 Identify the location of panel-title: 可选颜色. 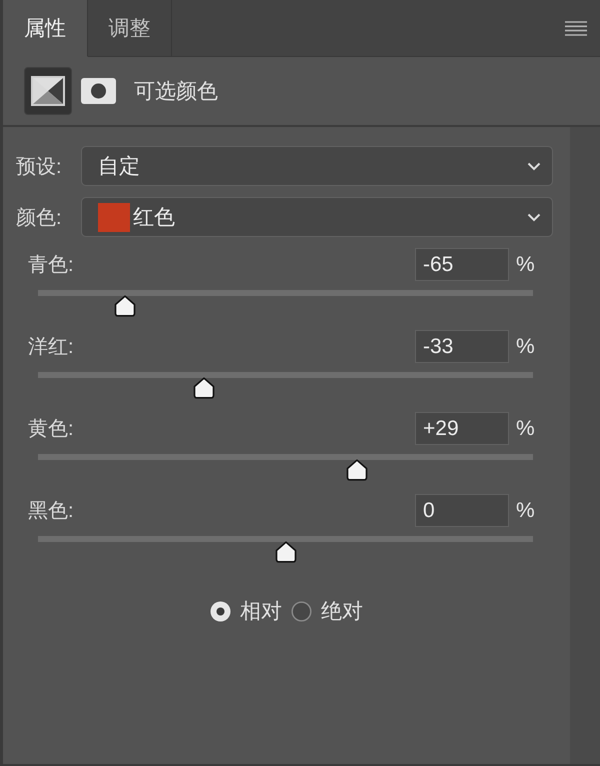
(176, 92).